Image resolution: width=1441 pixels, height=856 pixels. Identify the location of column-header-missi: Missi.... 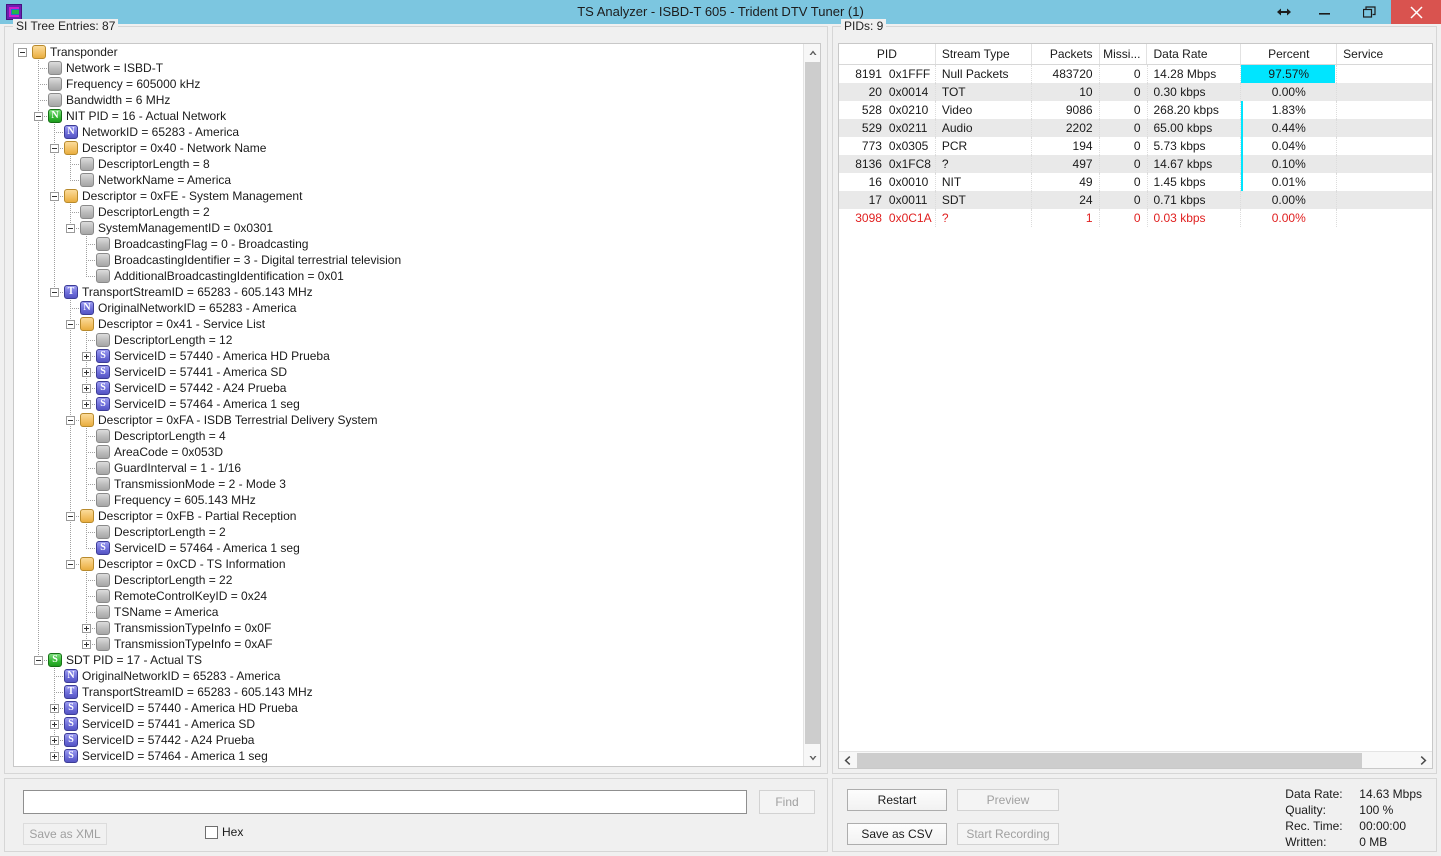
(1124, 54).